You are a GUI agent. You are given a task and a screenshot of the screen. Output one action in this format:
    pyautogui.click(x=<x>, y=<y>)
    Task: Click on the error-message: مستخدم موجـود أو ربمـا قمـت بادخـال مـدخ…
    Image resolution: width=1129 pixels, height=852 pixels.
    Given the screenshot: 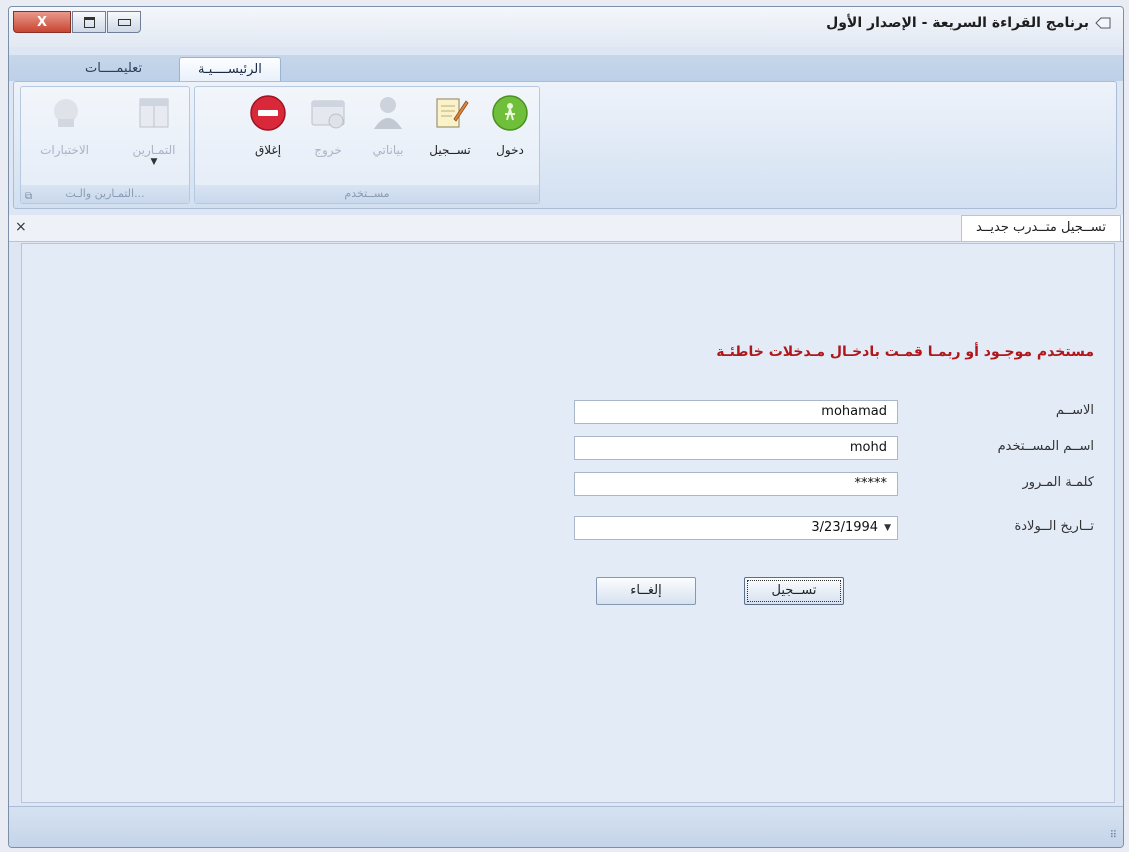 What is the action you would take?
    pyautogui.click(x=905, y=352)
    